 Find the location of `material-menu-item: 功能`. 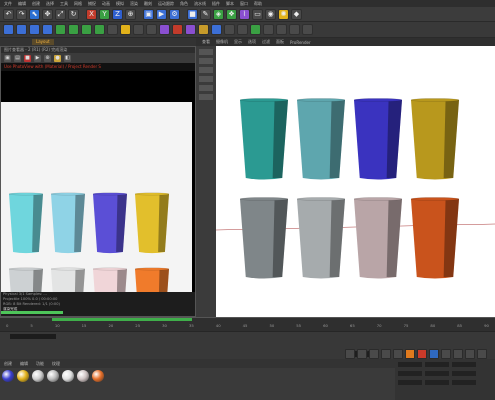

material-menu-item: 功能 is located at coordinates (40, 364).